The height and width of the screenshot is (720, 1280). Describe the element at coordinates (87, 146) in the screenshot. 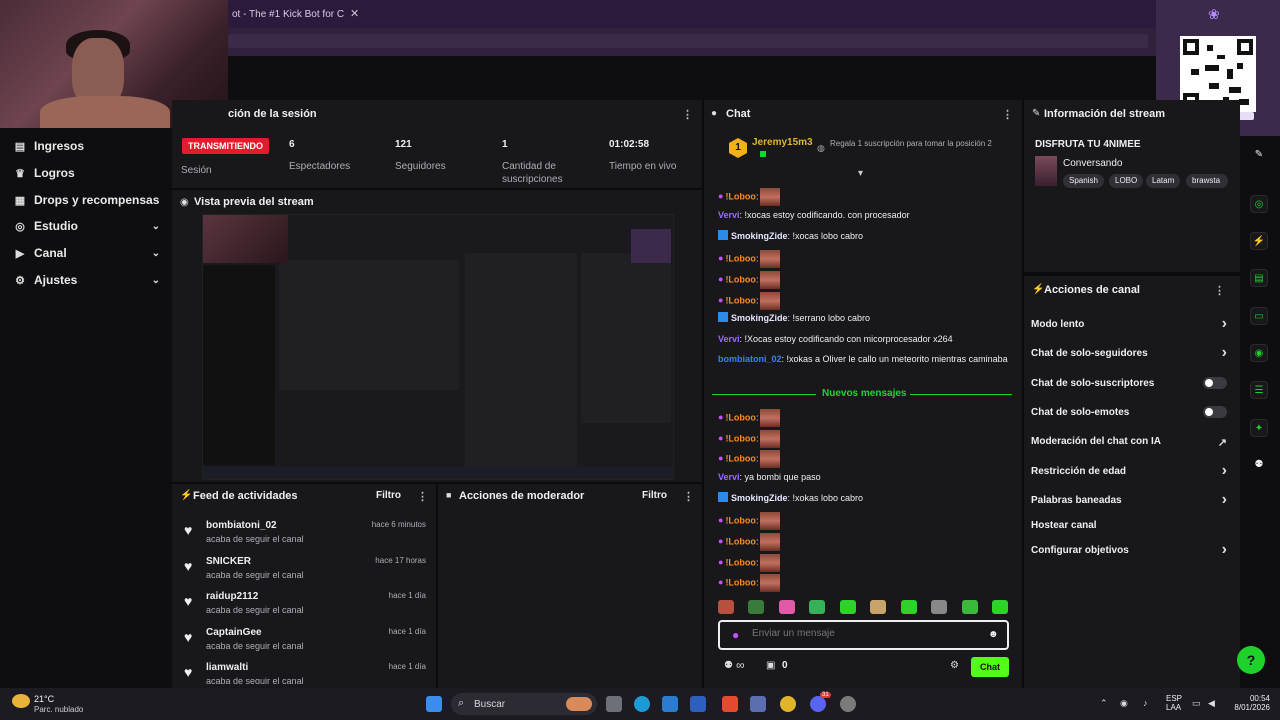

I see `sidebar-item-ingresos: ▤ Ingresos` at that location.